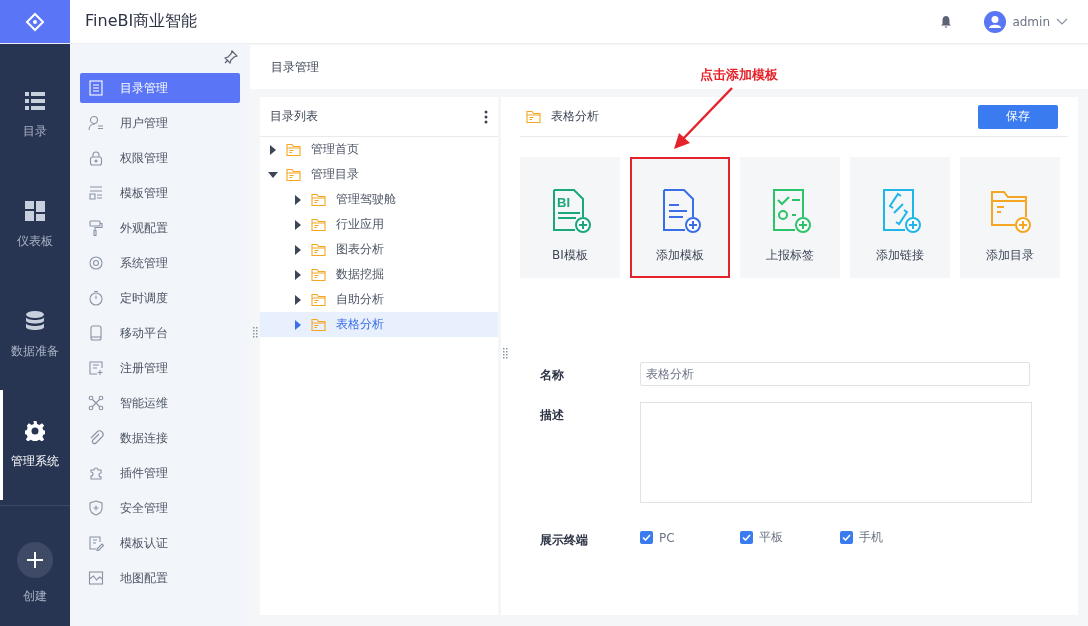 The image size is (1088, 626). What do you see at coordinates (273, 174) in the screenshot?
I see `collapse-arrow-icon` at bounding box center [273, 174].